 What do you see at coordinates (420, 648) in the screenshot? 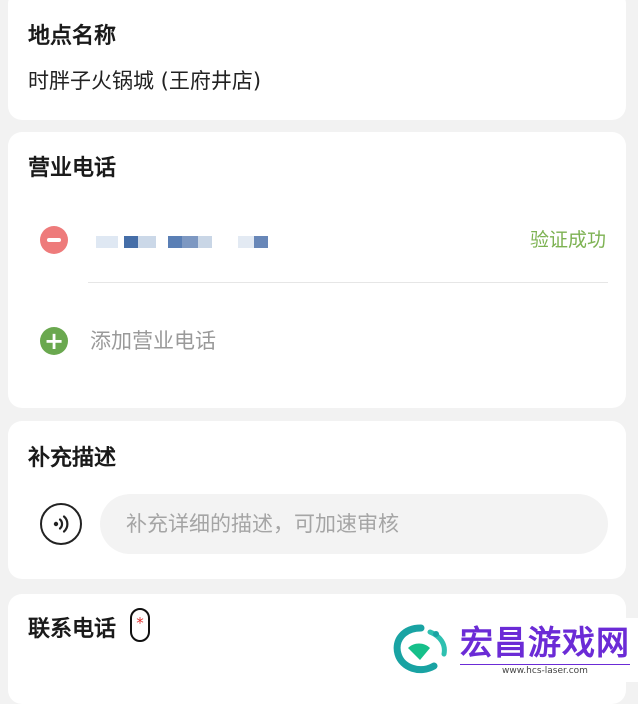
I see `dragon-logo-icon` at bounding box center [420, 648].